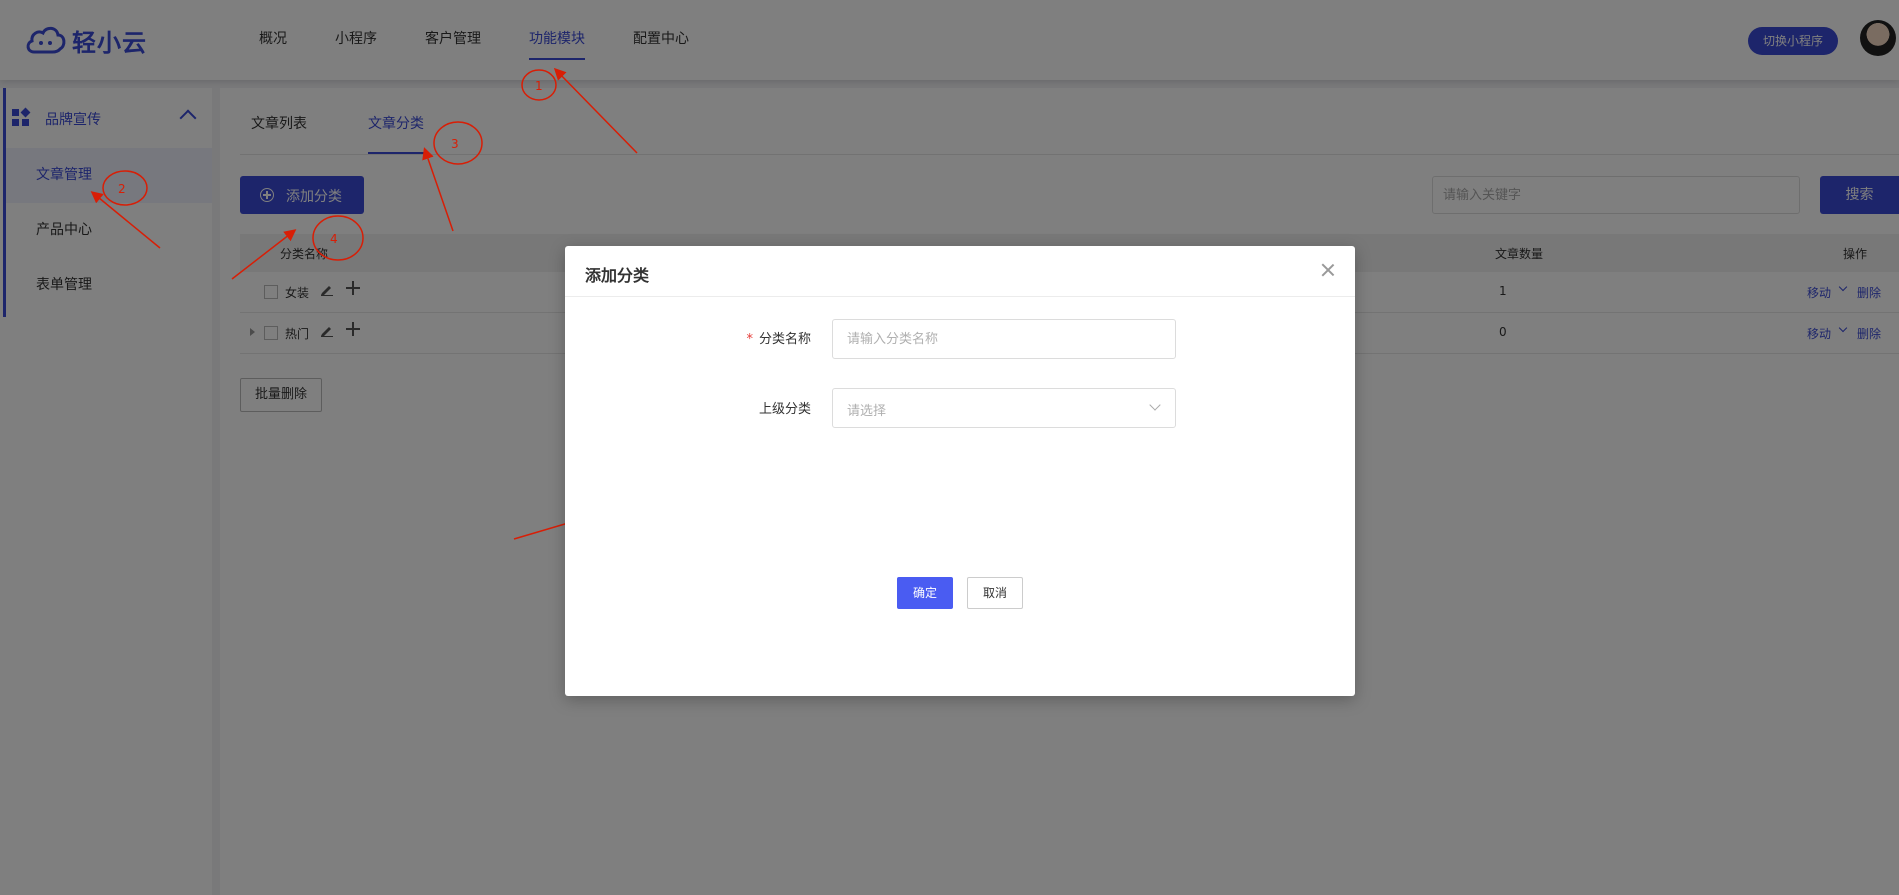 The width and height of the screenshot is (1899, 895). I want to click on category-name-label: * 分类名称, so click(776, 337).